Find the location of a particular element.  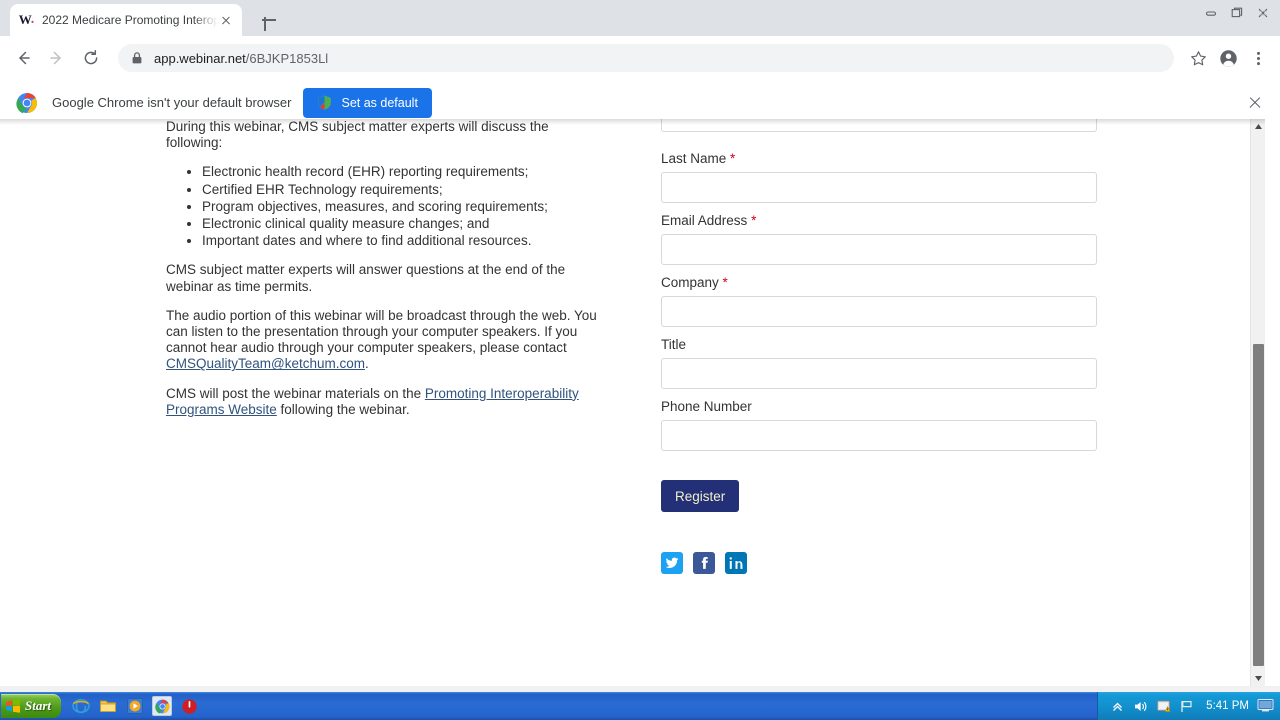

flag-icon is located at coordinates (1186, 706).